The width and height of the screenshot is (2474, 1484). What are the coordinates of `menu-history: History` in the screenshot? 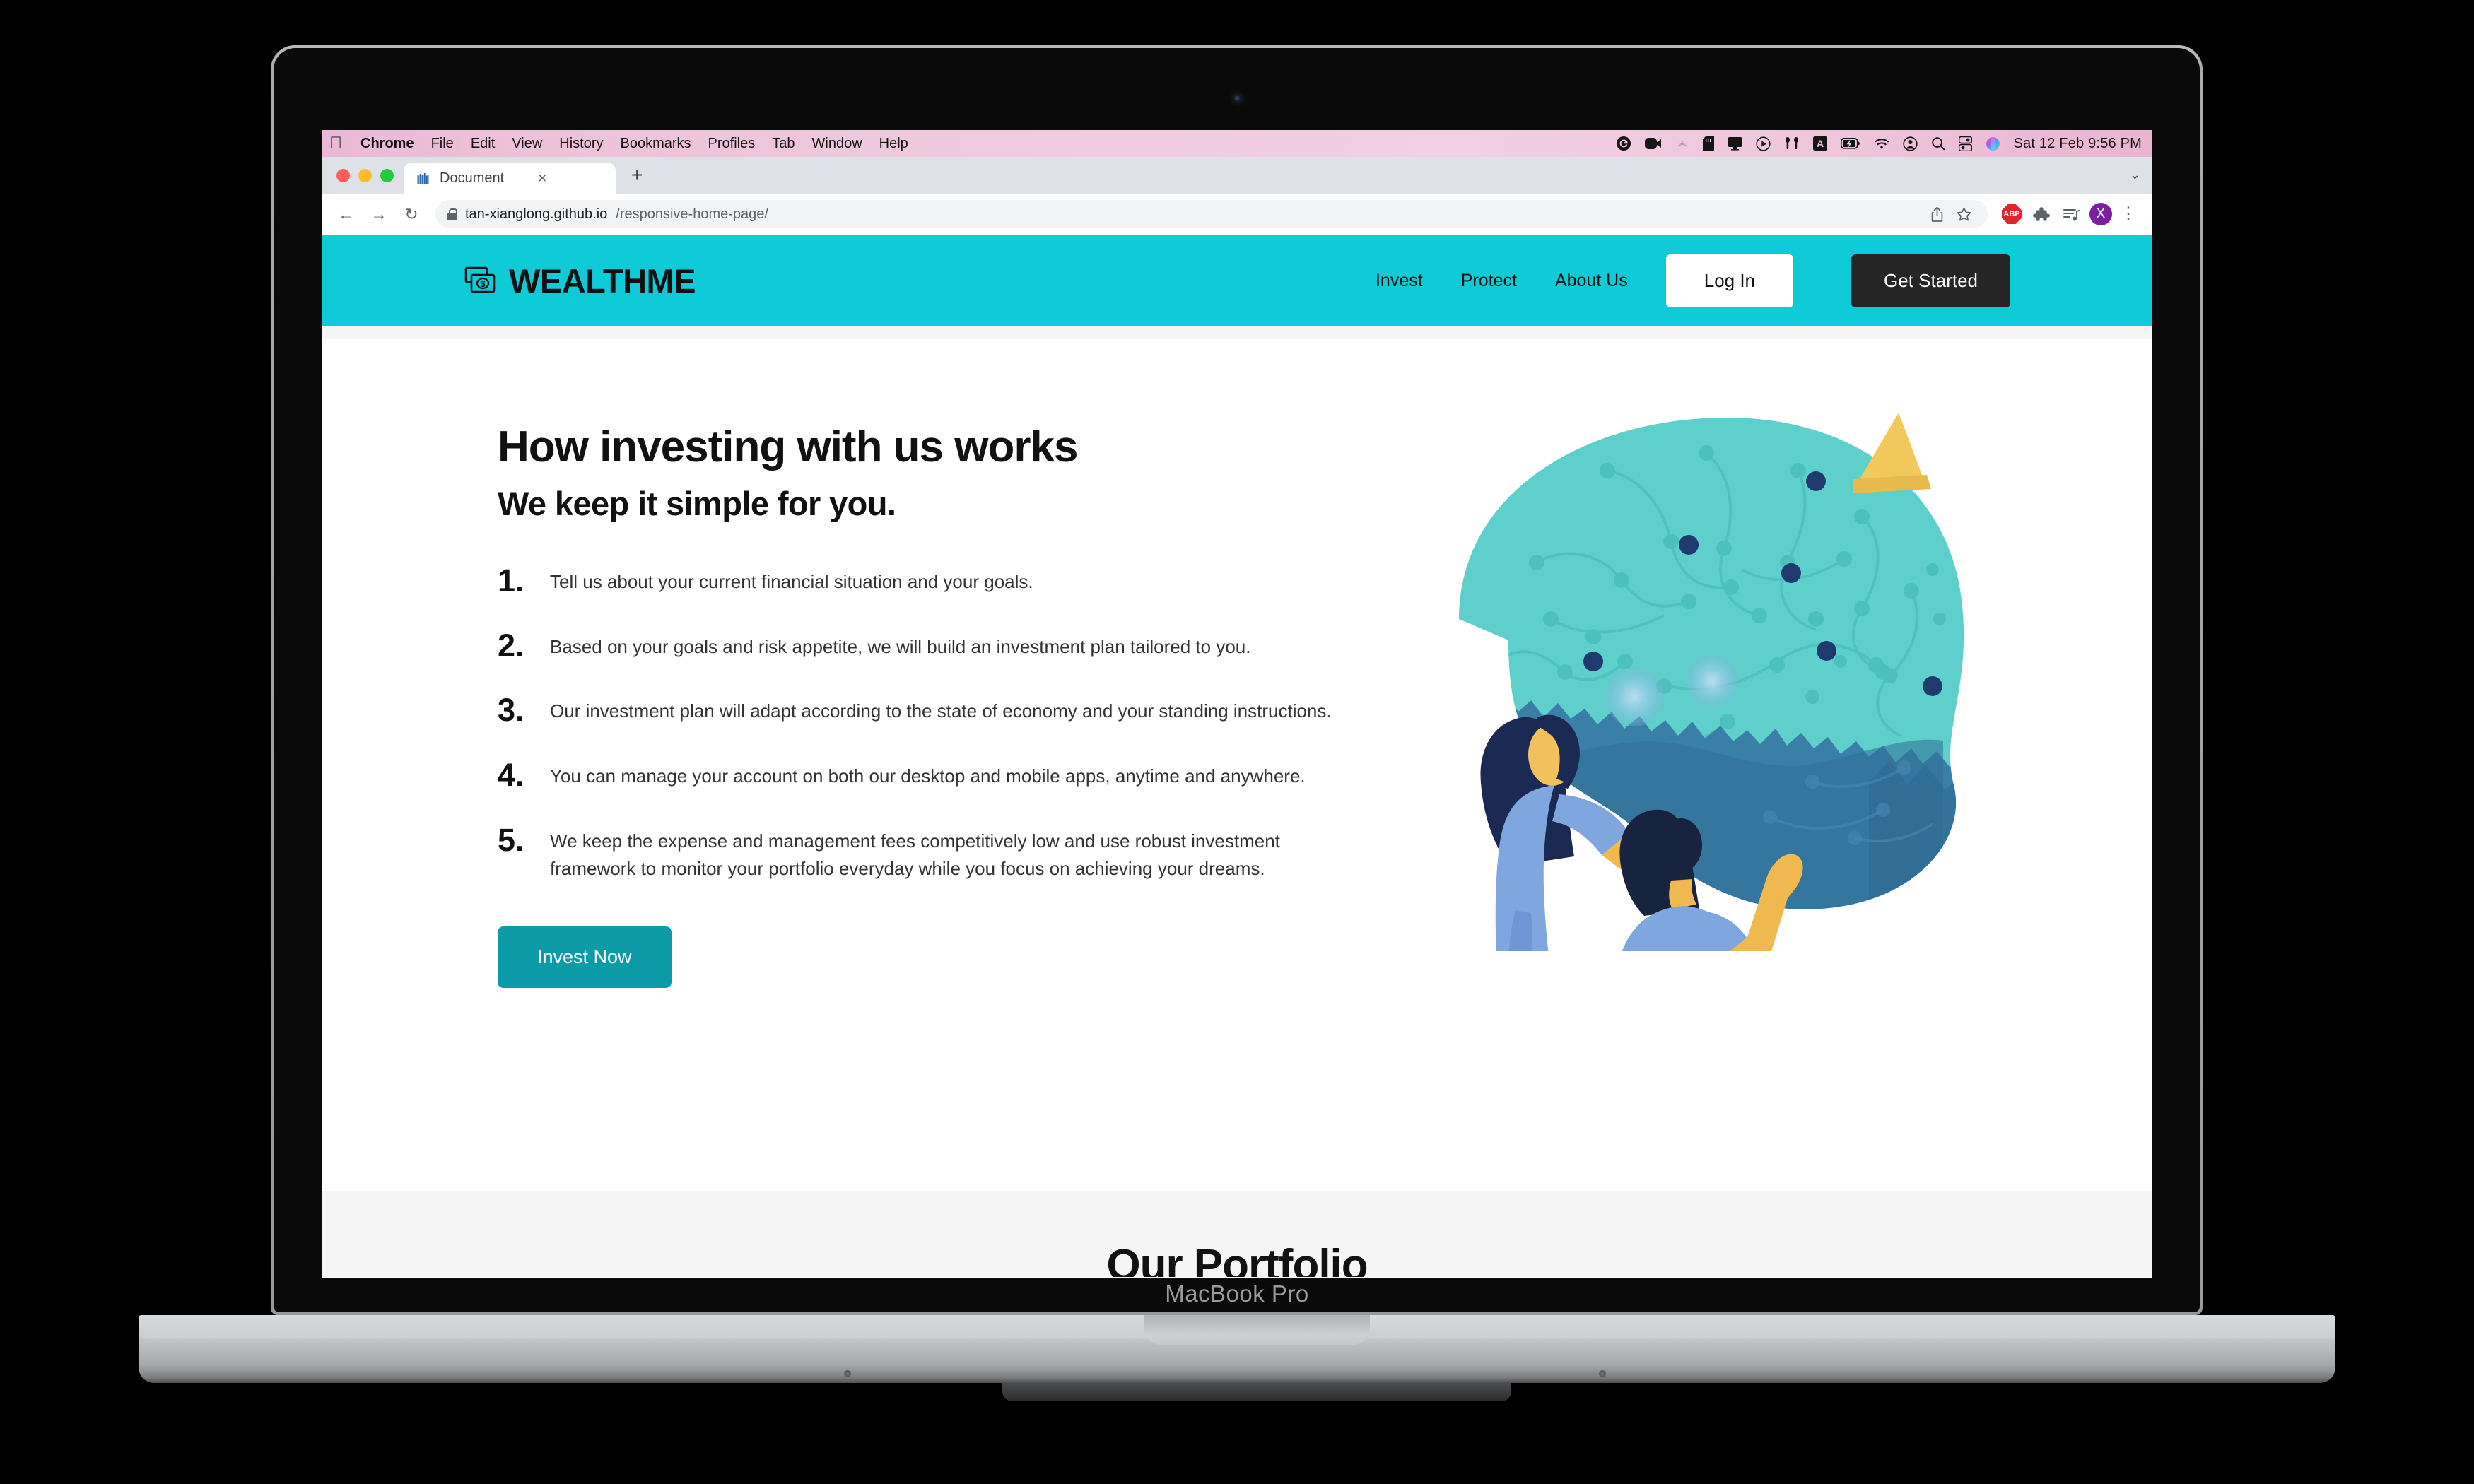 It's located at (581, 144).